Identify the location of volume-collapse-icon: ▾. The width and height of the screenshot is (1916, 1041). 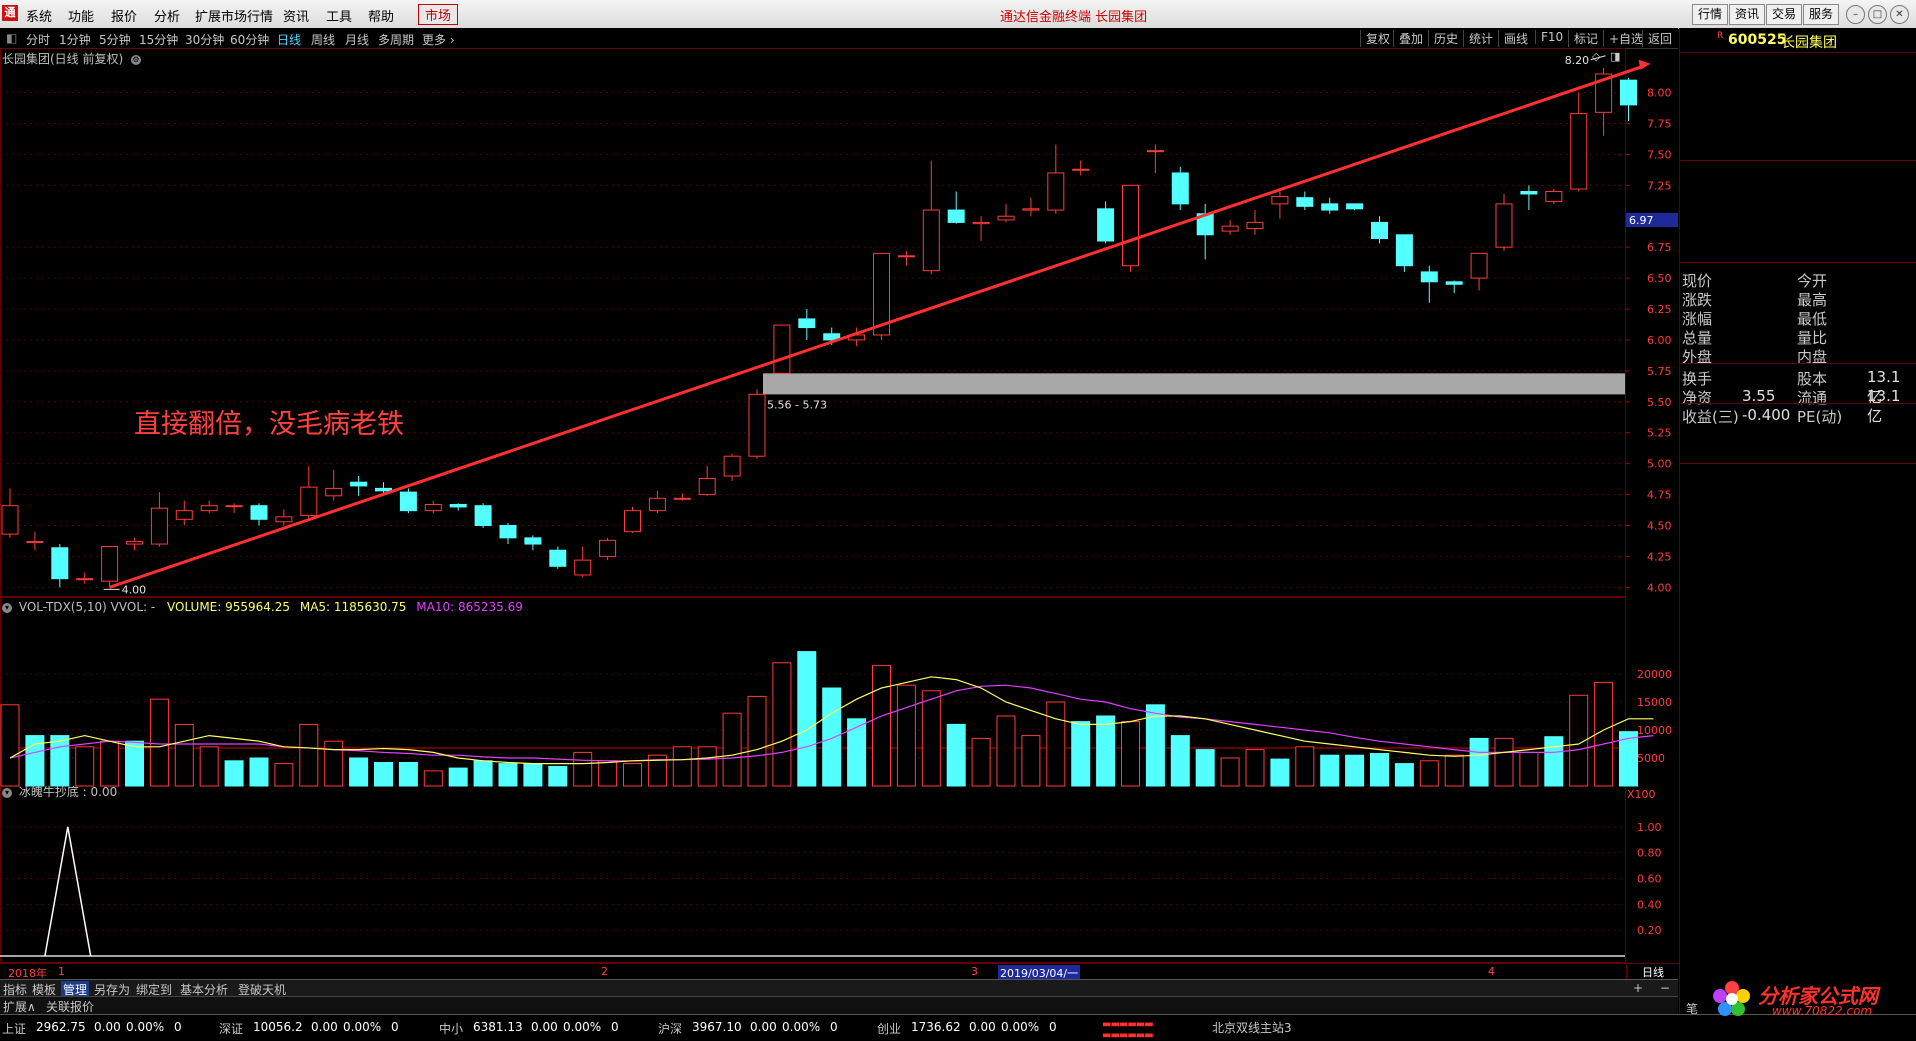
(7, 607).